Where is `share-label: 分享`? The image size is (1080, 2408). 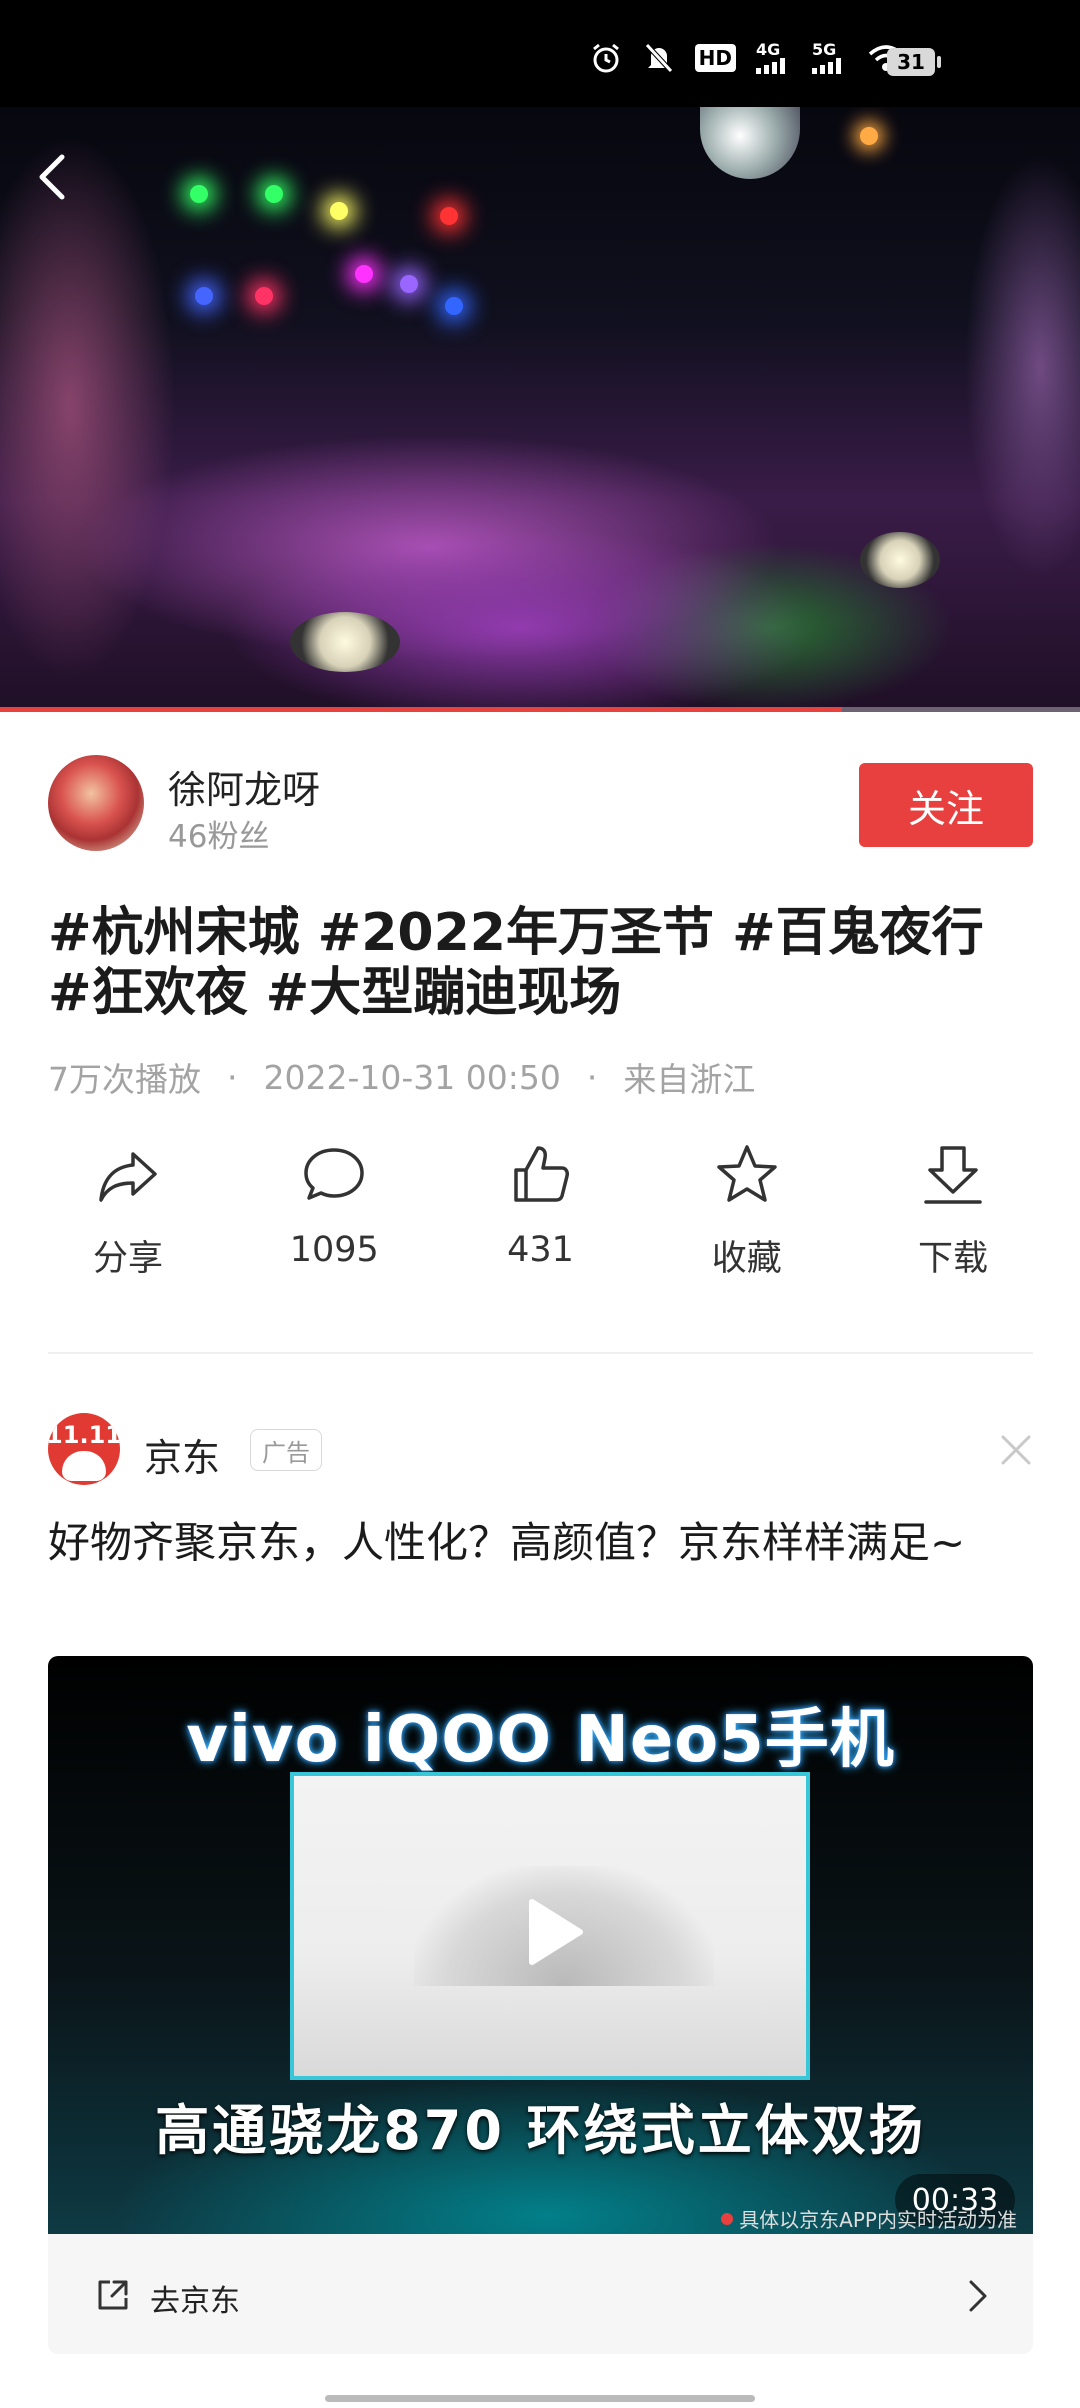
share-label: 分享 is located at coordinates (127, 1259).